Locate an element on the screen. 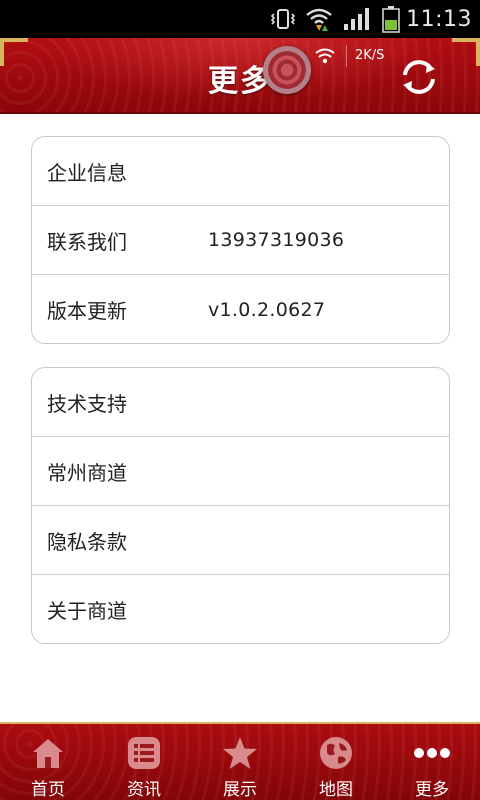 This screenshot has height=800, width=480. row-version-update: 版本更新 v1.0.2.0627 is located at coordinates (240, 309).